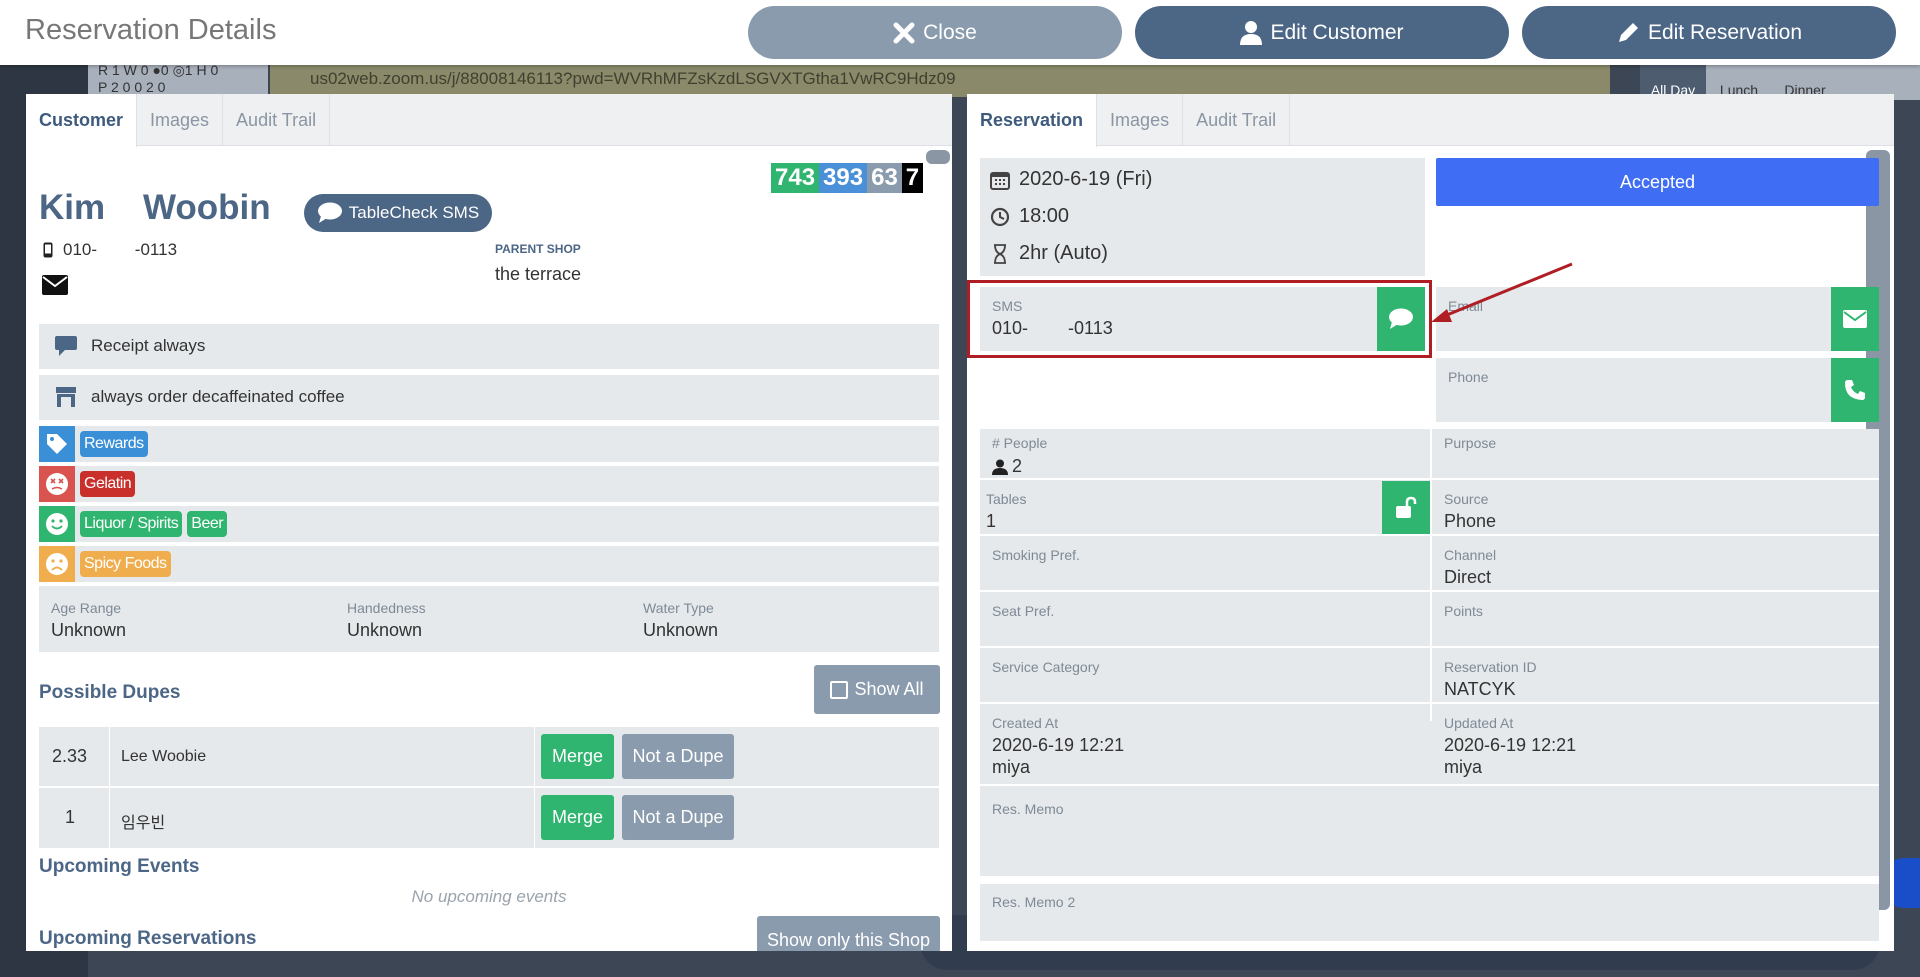  I want to click on reservation-id-value: NATCYK, so click(1480, 689).